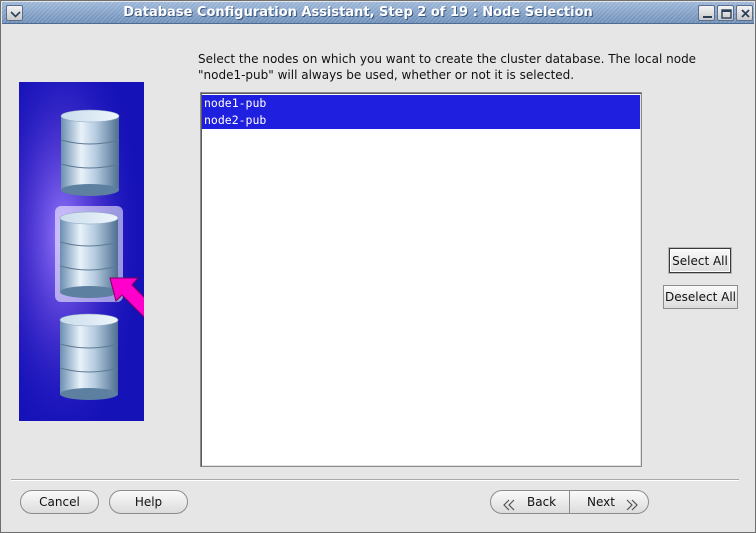 Image resolution: width=756 pixels, height=533 pixels. I want to click on double-chevron-left-icon, so click(509, 504).